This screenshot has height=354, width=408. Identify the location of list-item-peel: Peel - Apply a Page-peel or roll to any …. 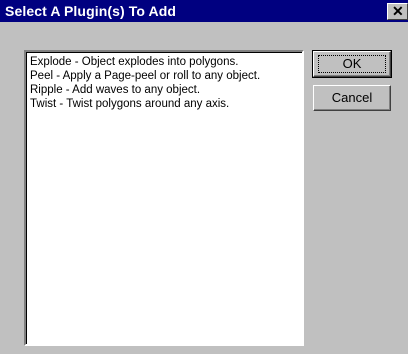
(145, 76).